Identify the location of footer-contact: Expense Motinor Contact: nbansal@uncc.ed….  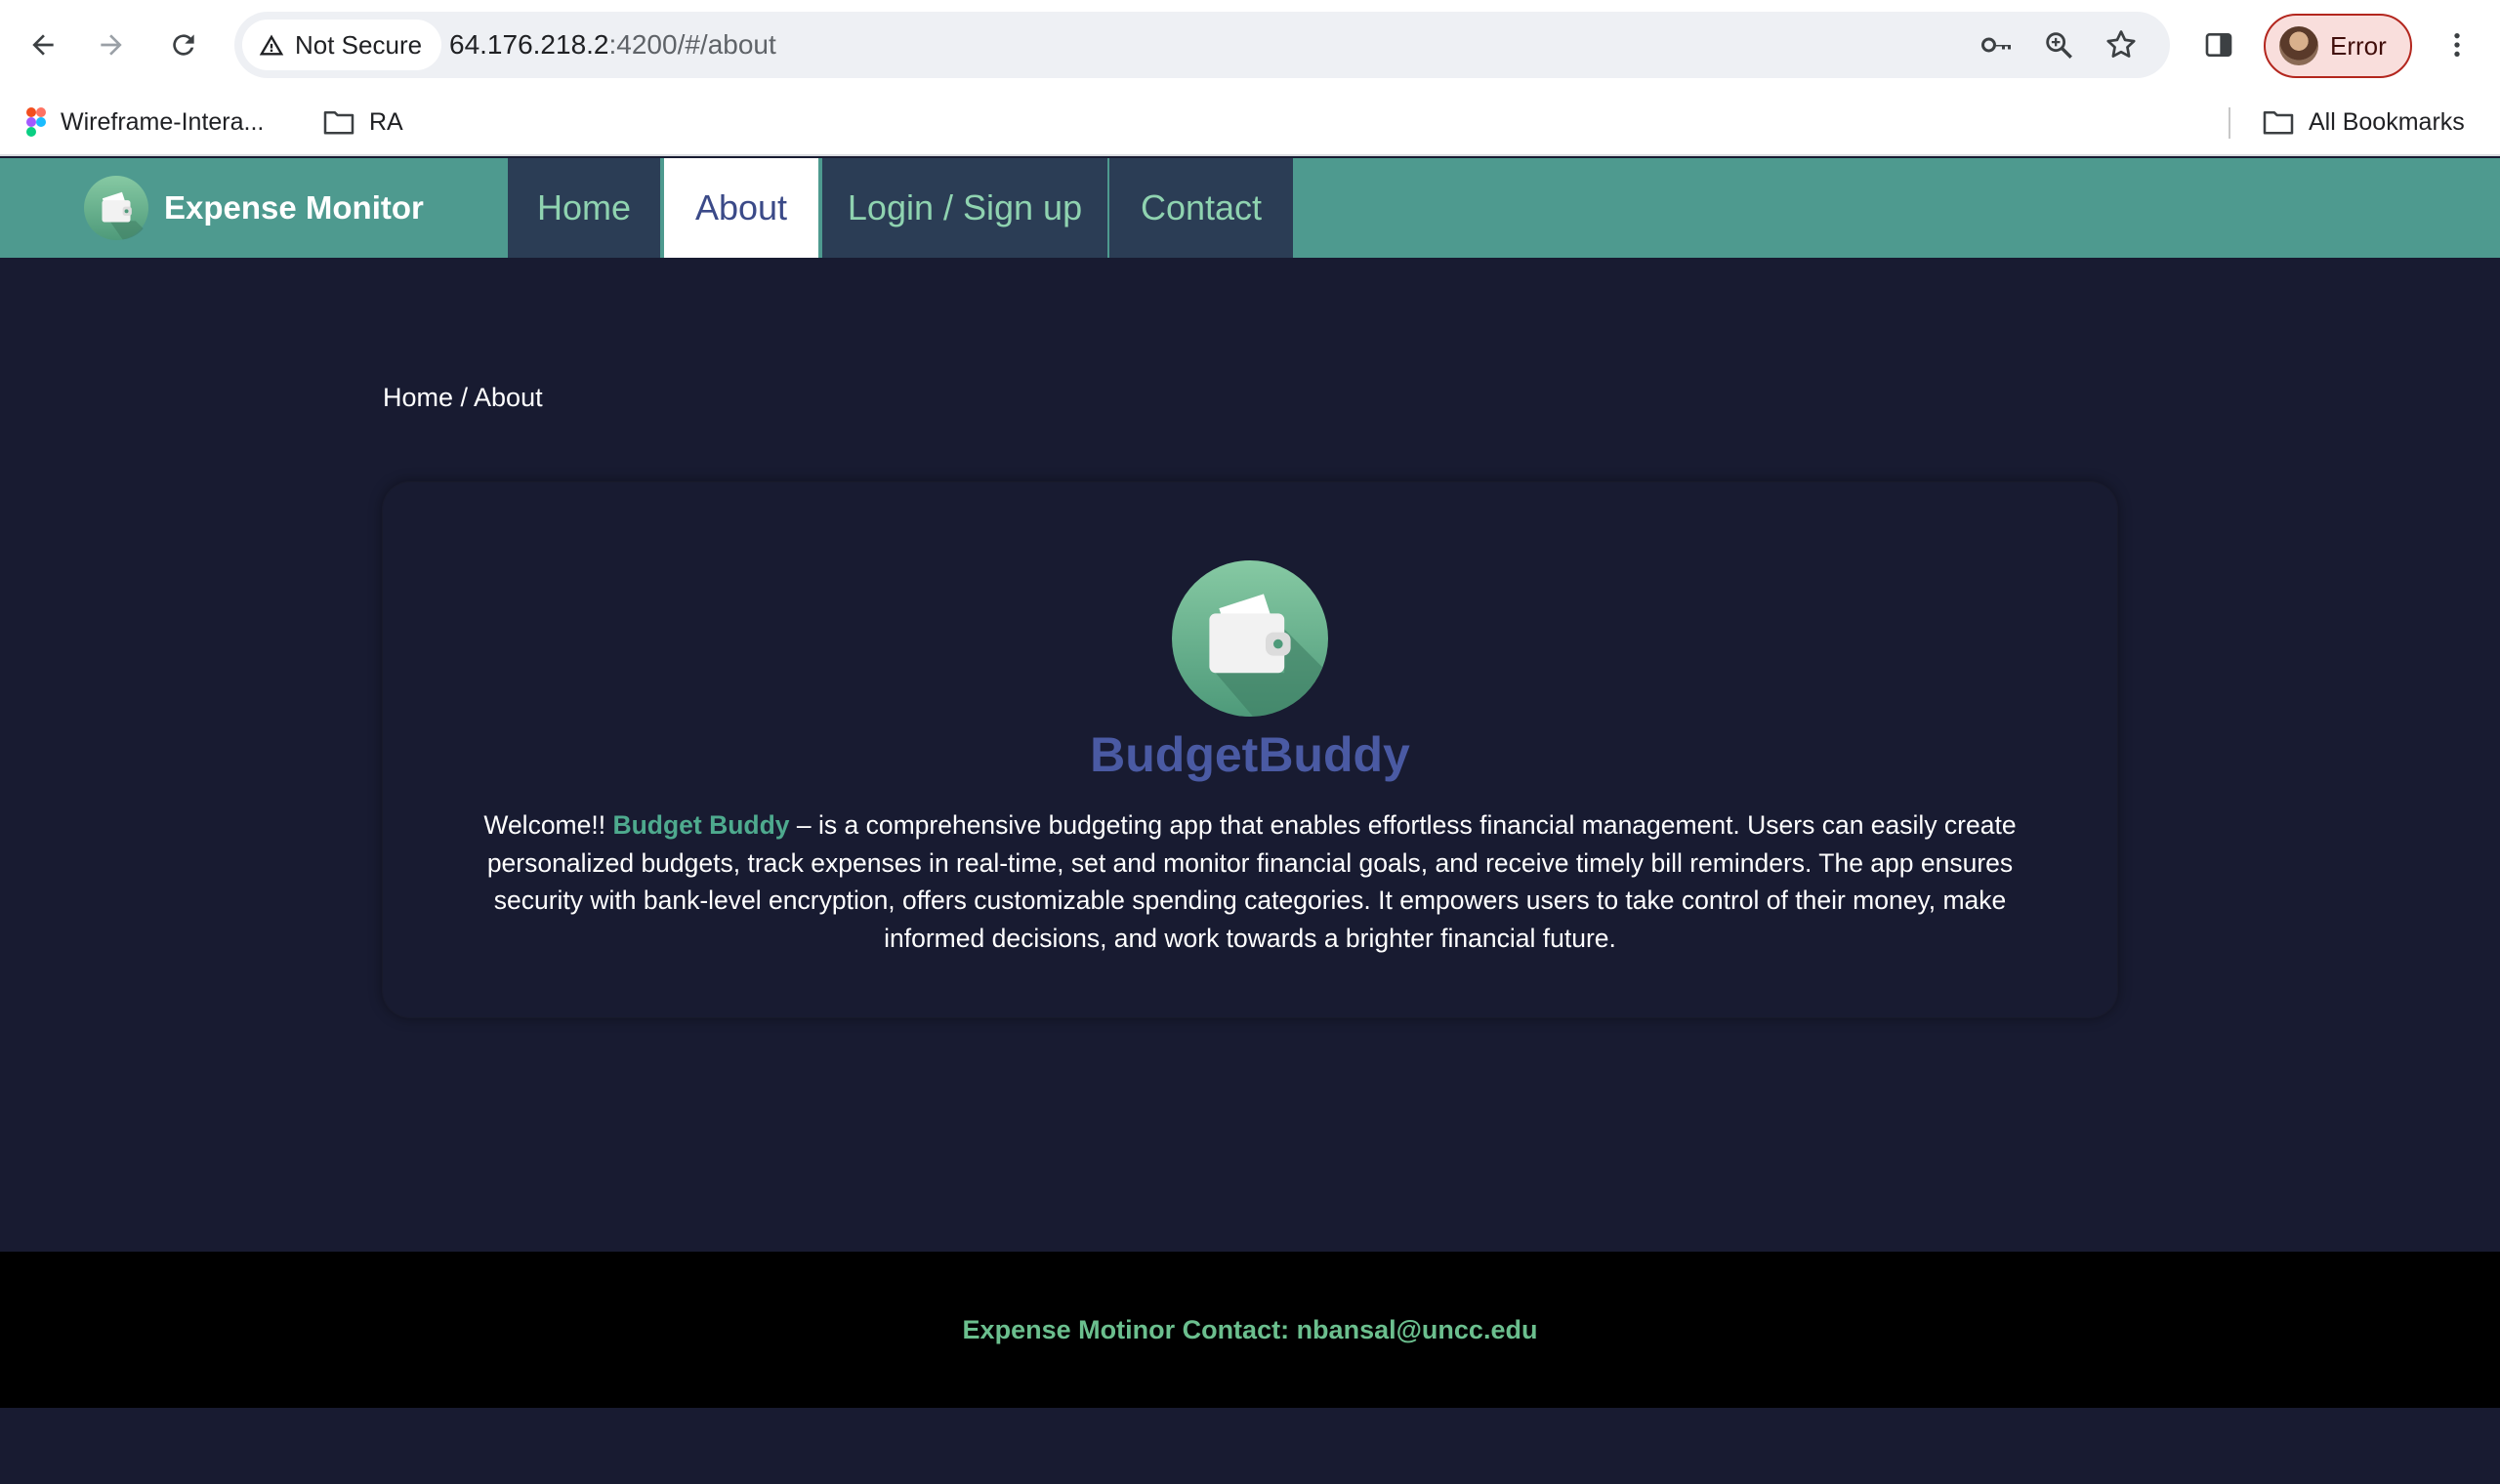
(1250, 1329).